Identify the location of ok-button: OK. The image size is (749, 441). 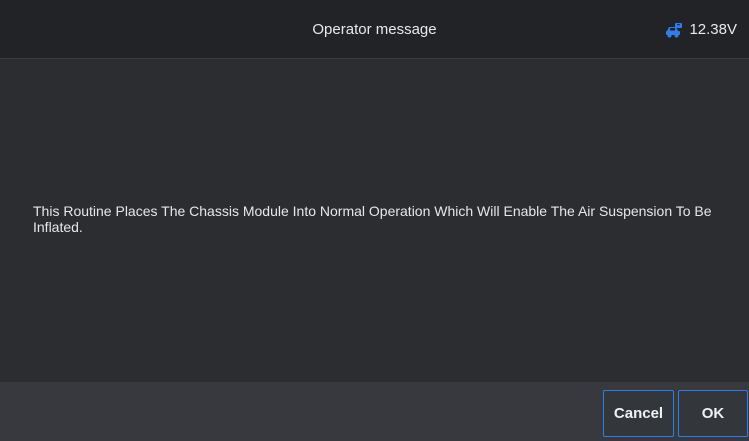
(713, 413).